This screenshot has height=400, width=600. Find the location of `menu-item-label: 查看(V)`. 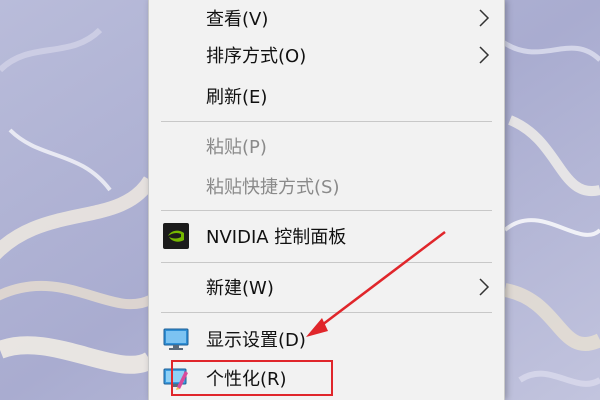

menu-item-label: 查看(V) is located at coordinates (237, 19).